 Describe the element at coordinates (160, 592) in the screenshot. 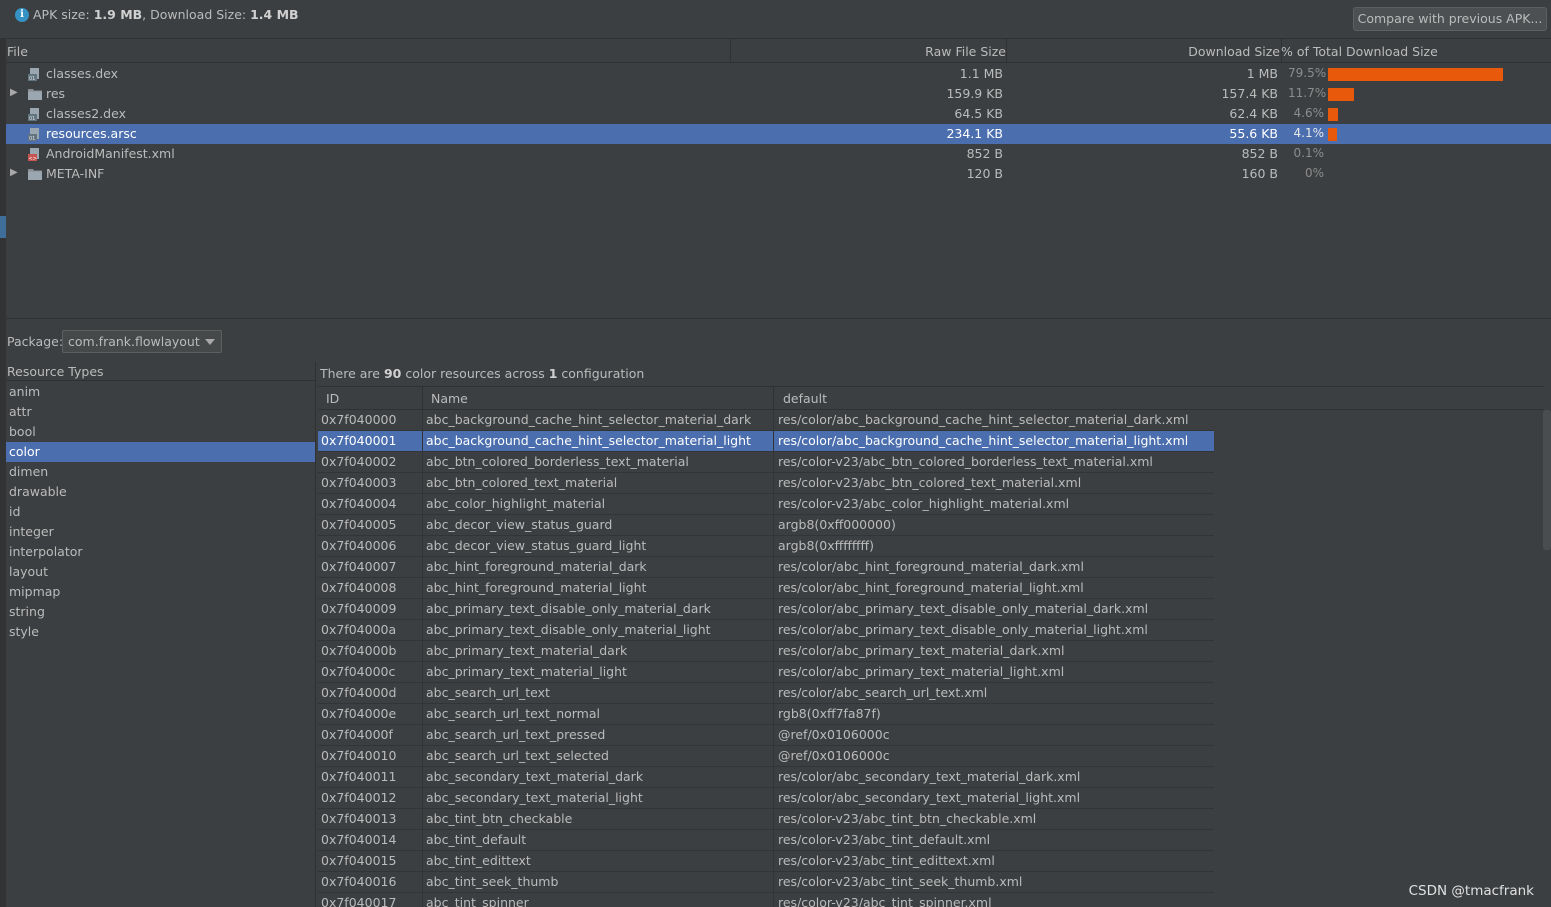

I see `resource-type-item: mipmap` at that location.